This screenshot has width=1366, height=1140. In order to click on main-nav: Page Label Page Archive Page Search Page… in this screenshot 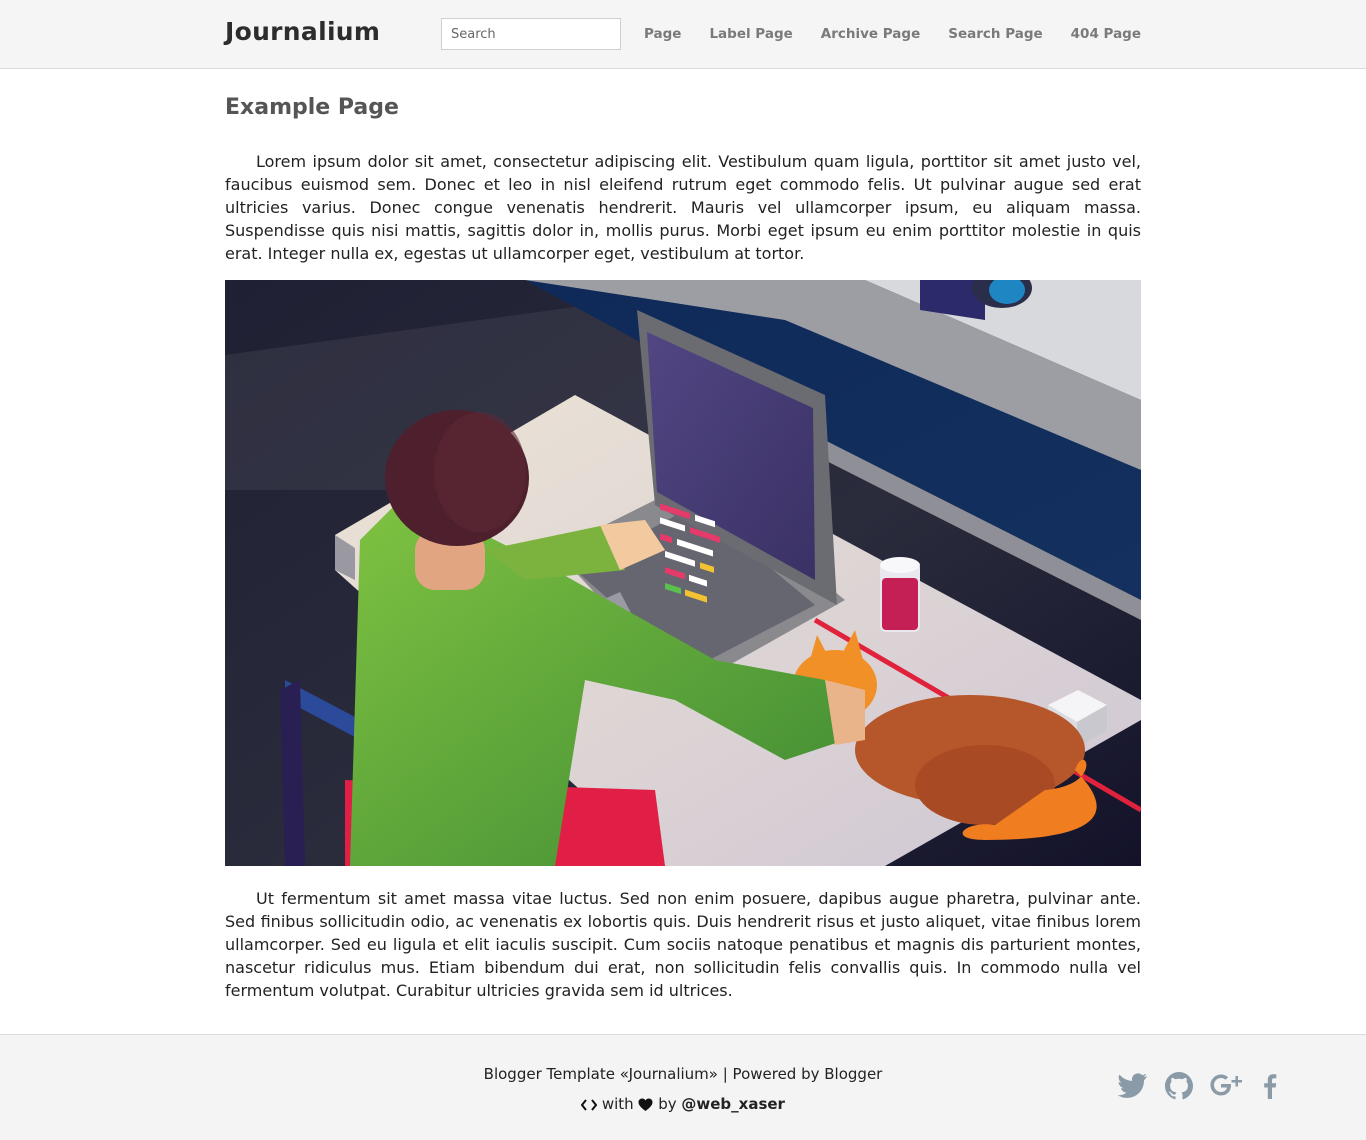, I will do `click(878, 34)`.